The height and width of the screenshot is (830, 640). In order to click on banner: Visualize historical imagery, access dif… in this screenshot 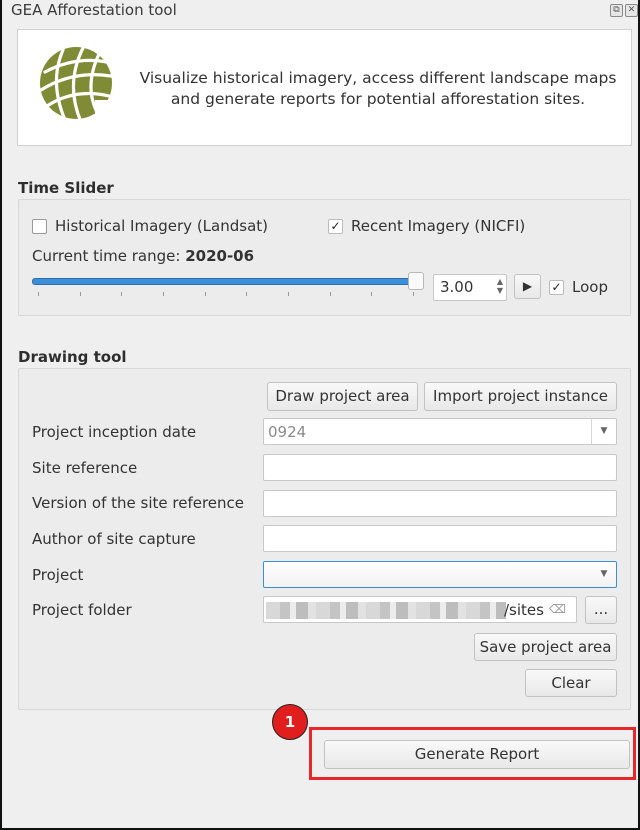, I will do `click(324, 87)`.